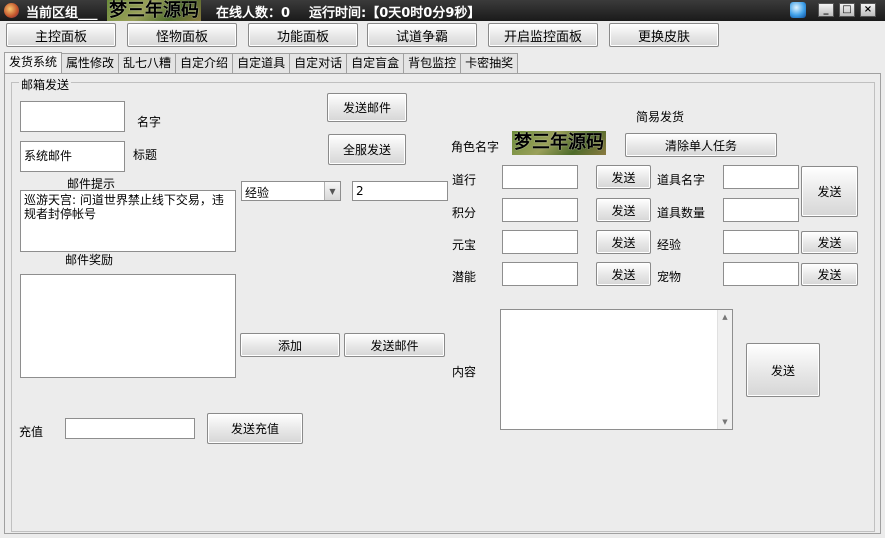  I want to click on item-send-button: 发送, so click(829, 191).